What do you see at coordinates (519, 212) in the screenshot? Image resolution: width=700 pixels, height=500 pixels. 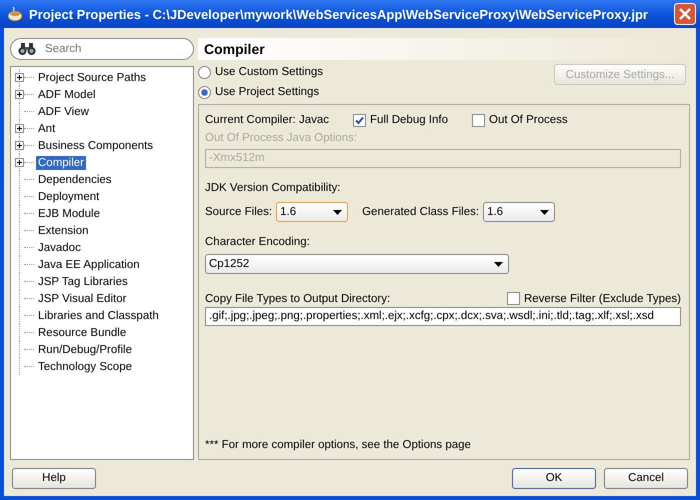 I see `class-files-dropdown: 1.6` at bounding box center [519, 212].